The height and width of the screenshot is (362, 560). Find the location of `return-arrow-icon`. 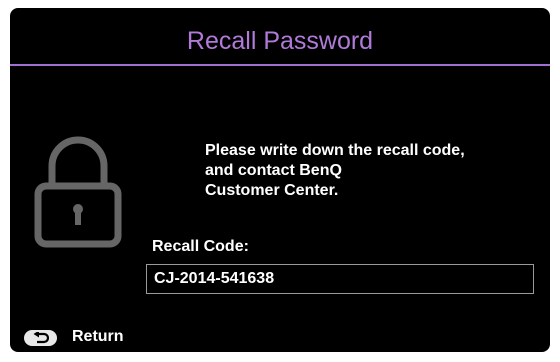

return-arrow-icon is located at coordinates (40, 338).